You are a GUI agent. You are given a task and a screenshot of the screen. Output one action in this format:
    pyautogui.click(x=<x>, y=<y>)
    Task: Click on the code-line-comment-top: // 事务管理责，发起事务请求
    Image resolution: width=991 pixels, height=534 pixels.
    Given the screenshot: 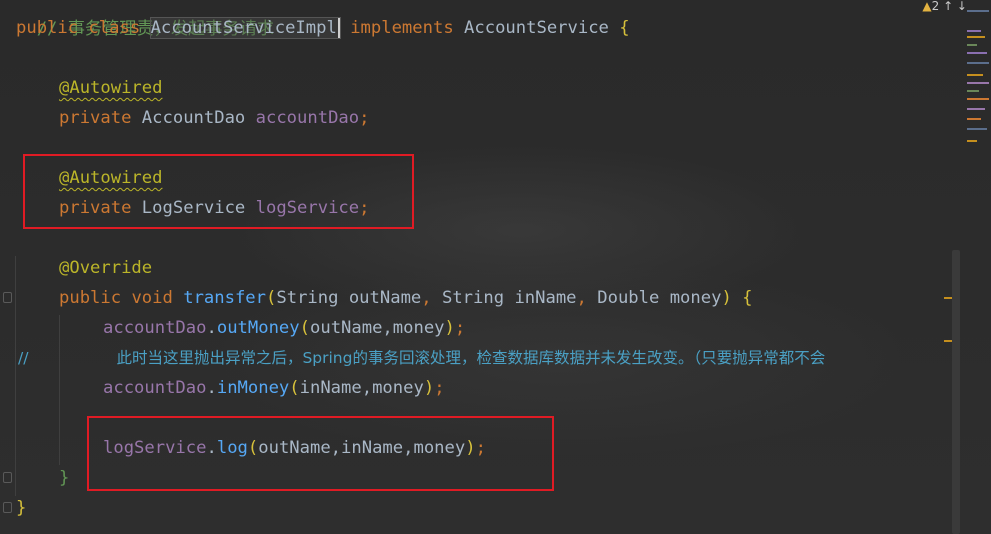 What is the action you would take?
    pyautogui.click(x=145, y=19)
    